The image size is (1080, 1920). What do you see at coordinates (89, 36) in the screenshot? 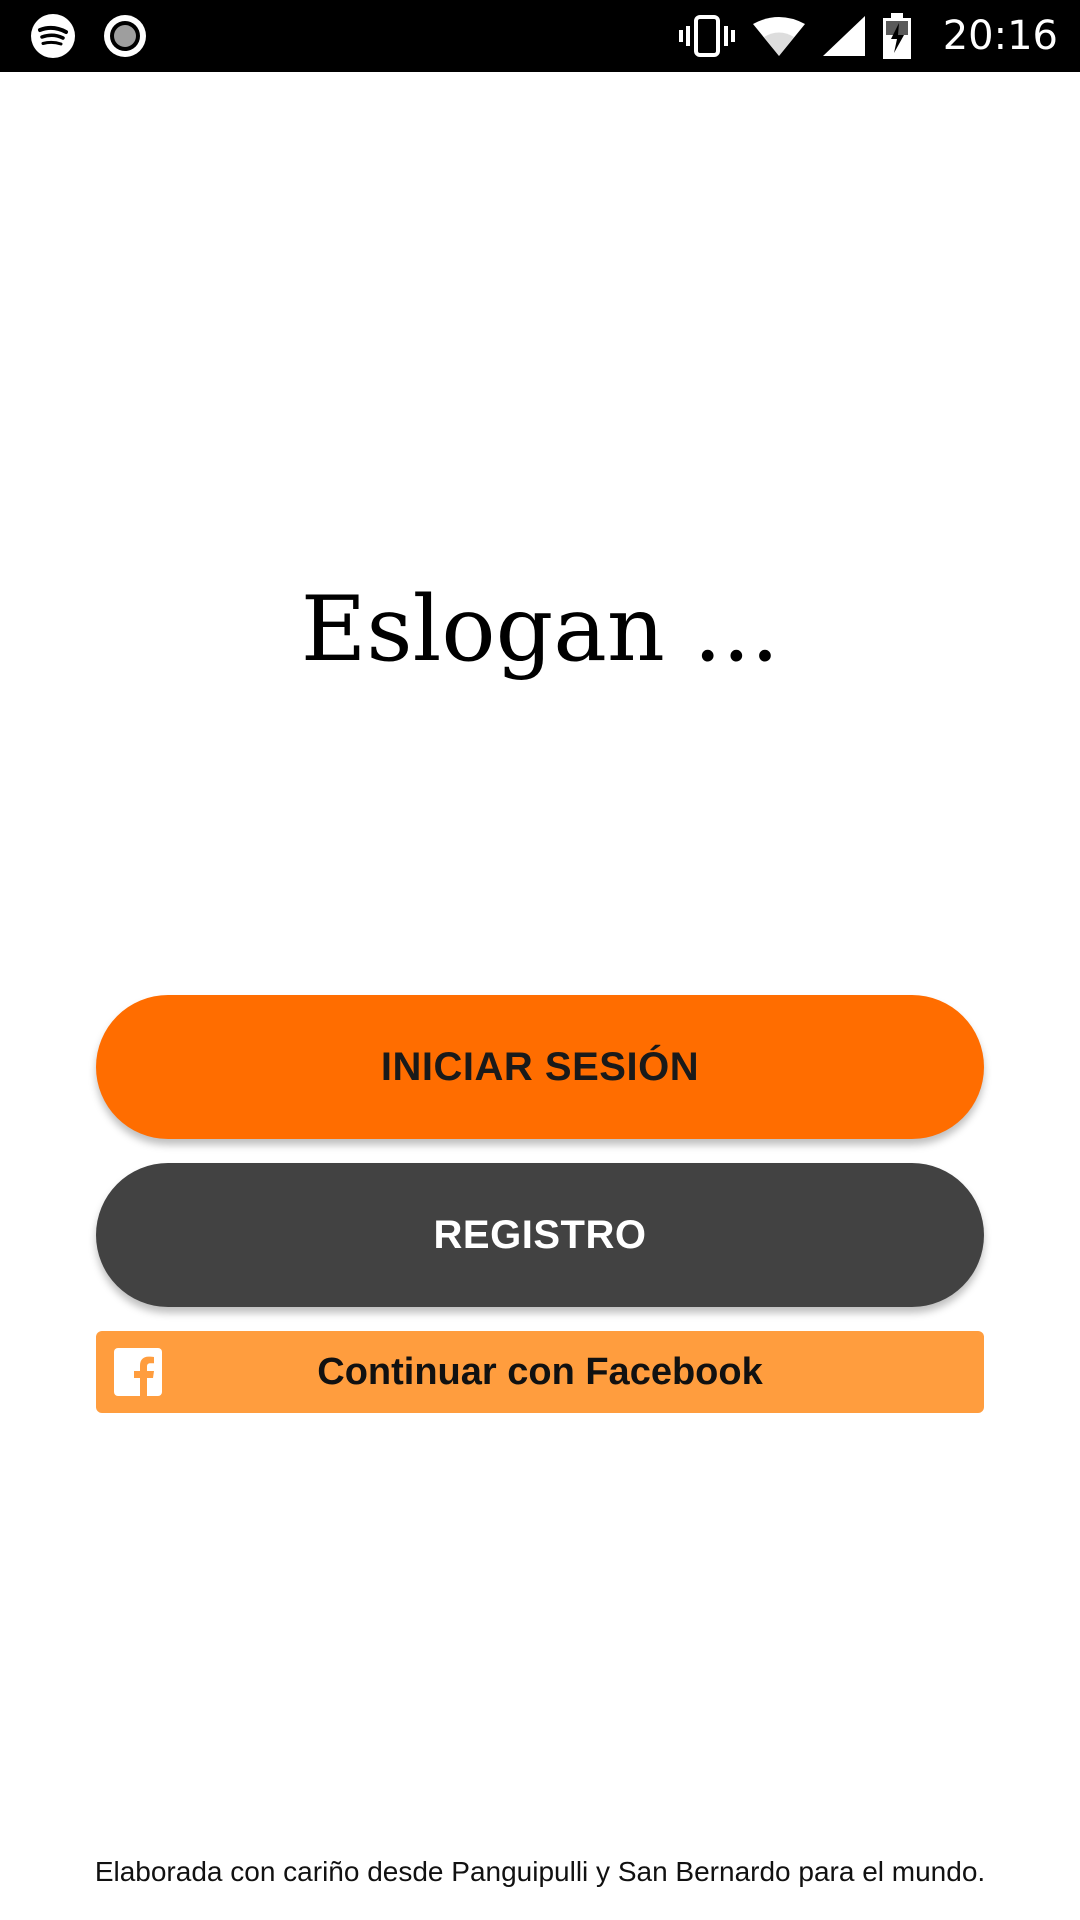
I see `notification-icons` at bounding box center [89, 36].